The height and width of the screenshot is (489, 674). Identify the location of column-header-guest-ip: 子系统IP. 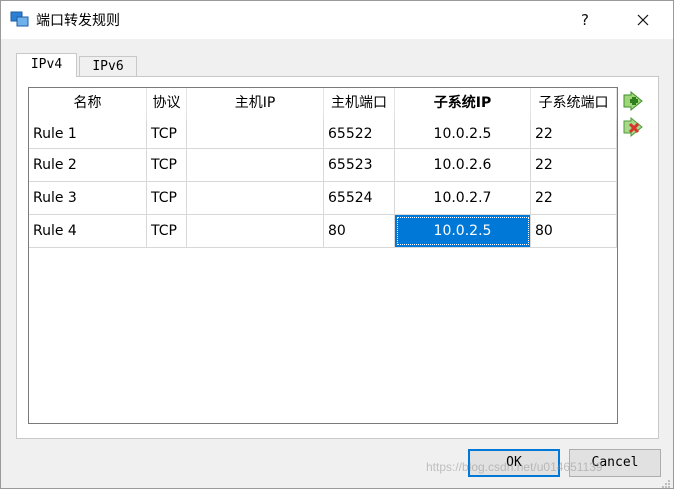
(463, 103).